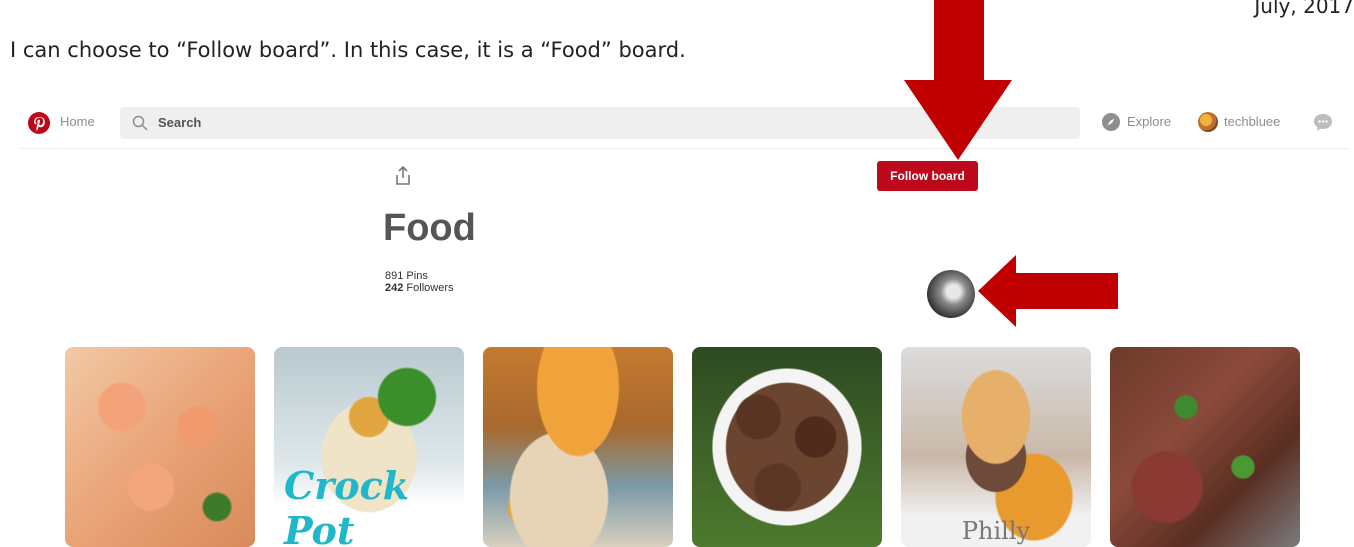 This screenshot has width=1354, height=547. Describe the element at coordinates (951, 294) in the screenshot. I see `board-owner-avatar` at that location.